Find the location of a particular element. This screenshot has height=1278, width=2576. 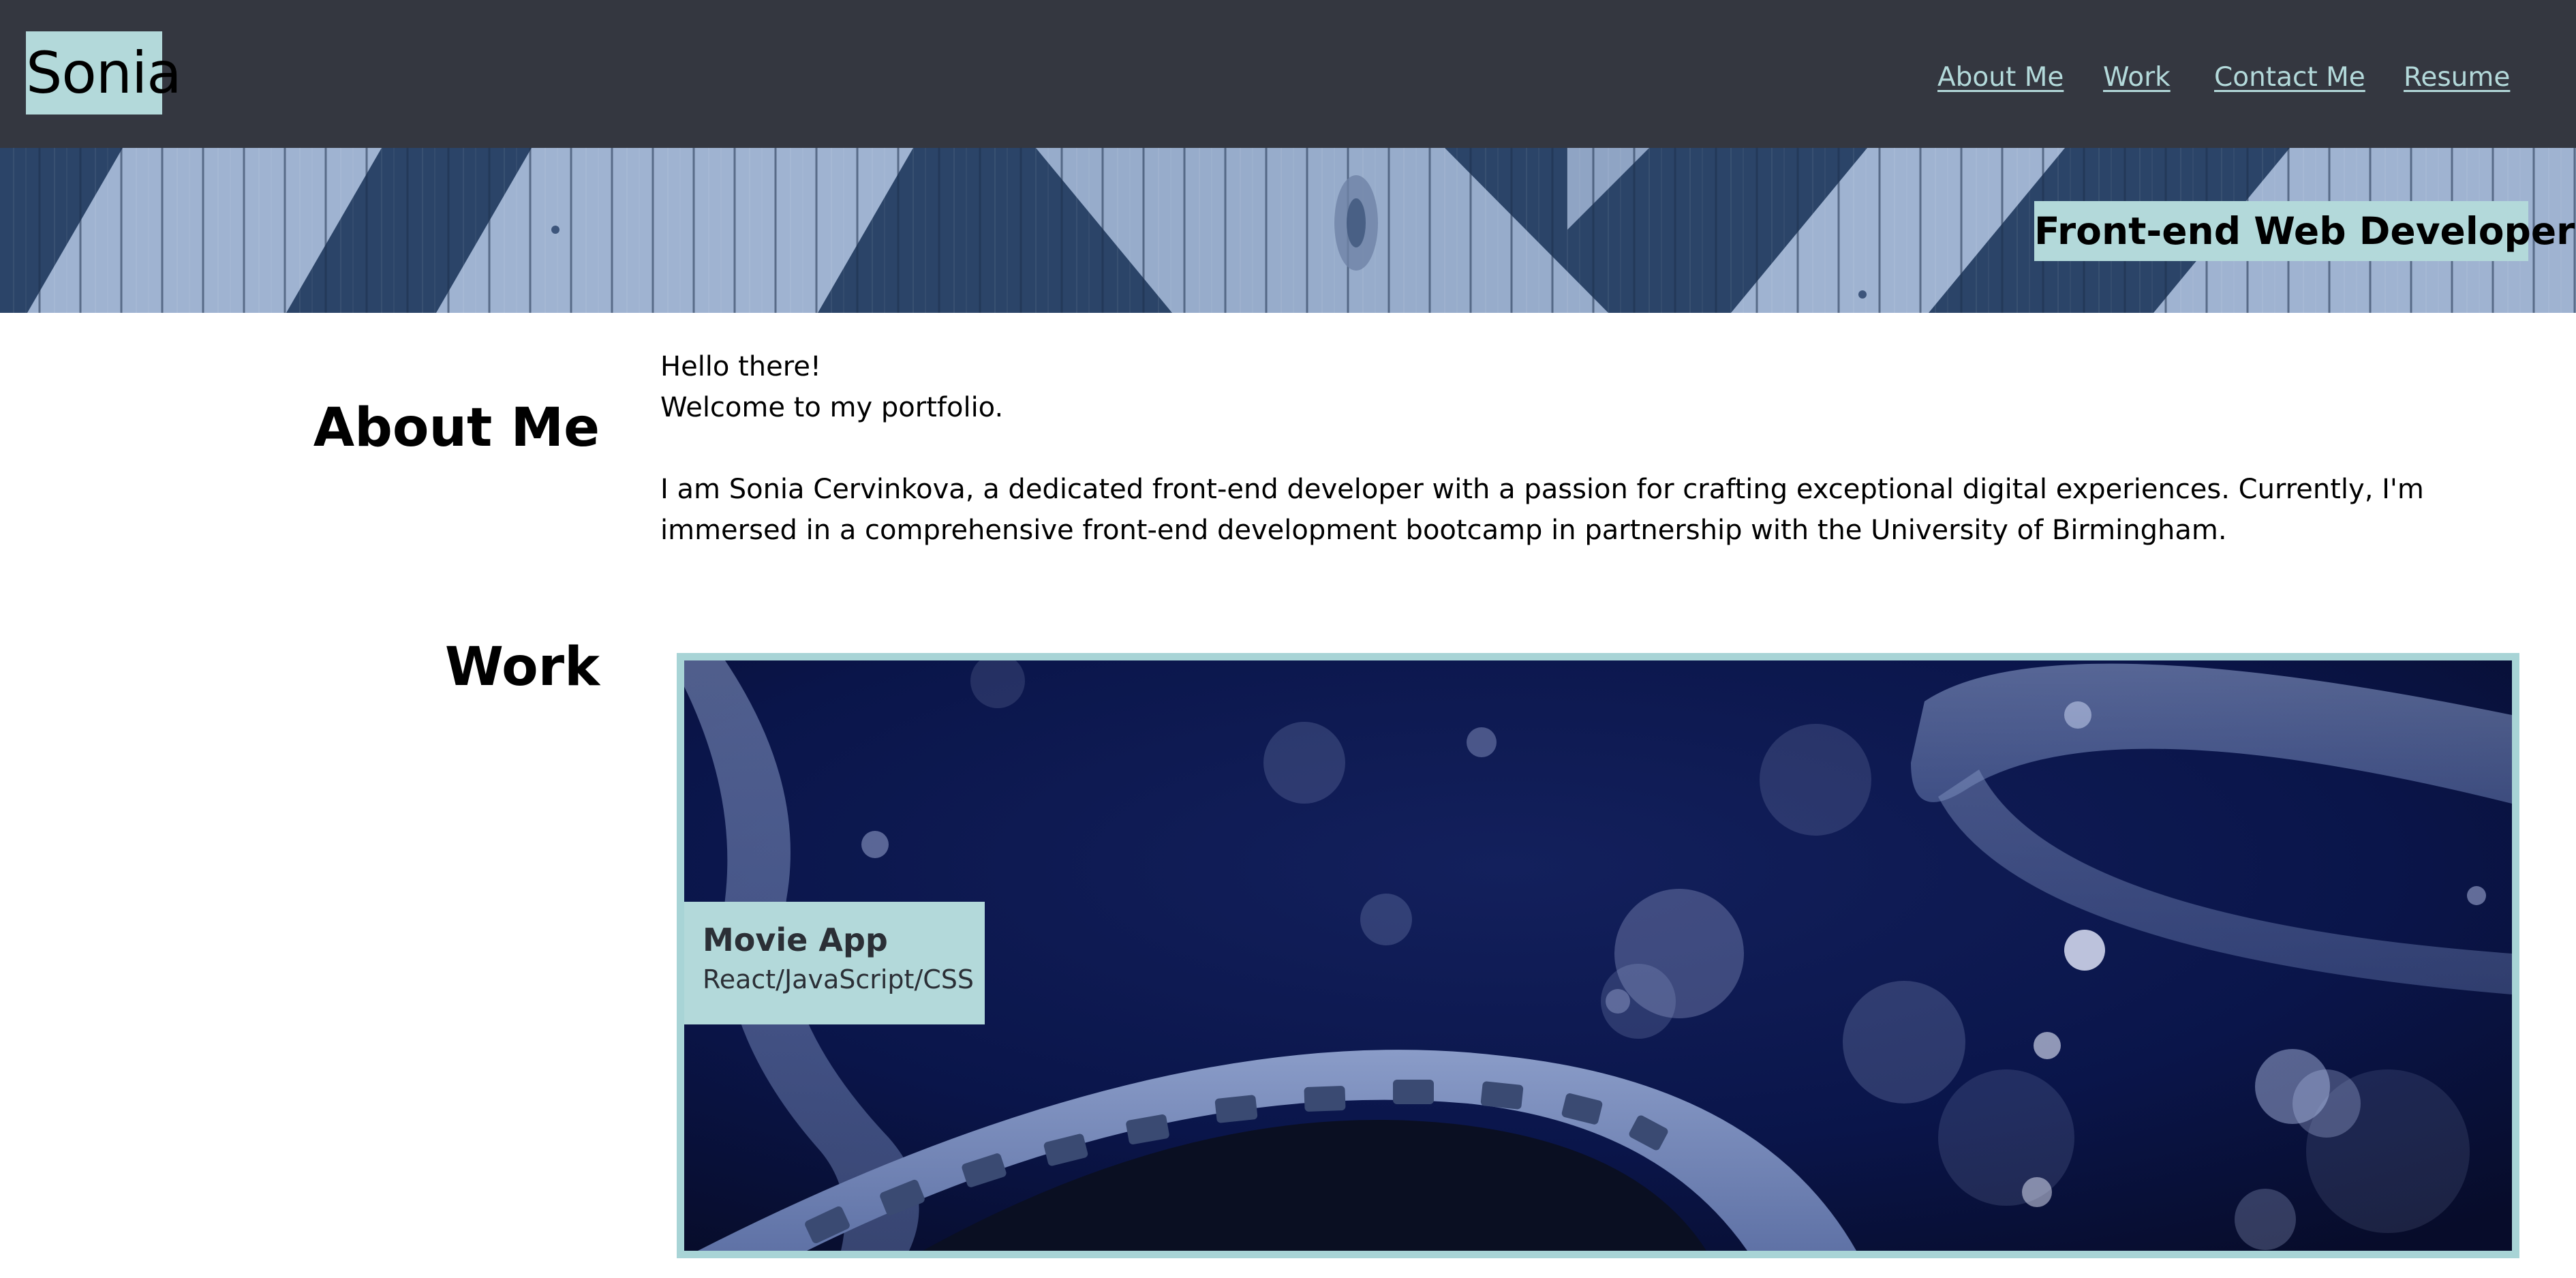

nav-link-work: Work is located at coordinates (2137, 77).